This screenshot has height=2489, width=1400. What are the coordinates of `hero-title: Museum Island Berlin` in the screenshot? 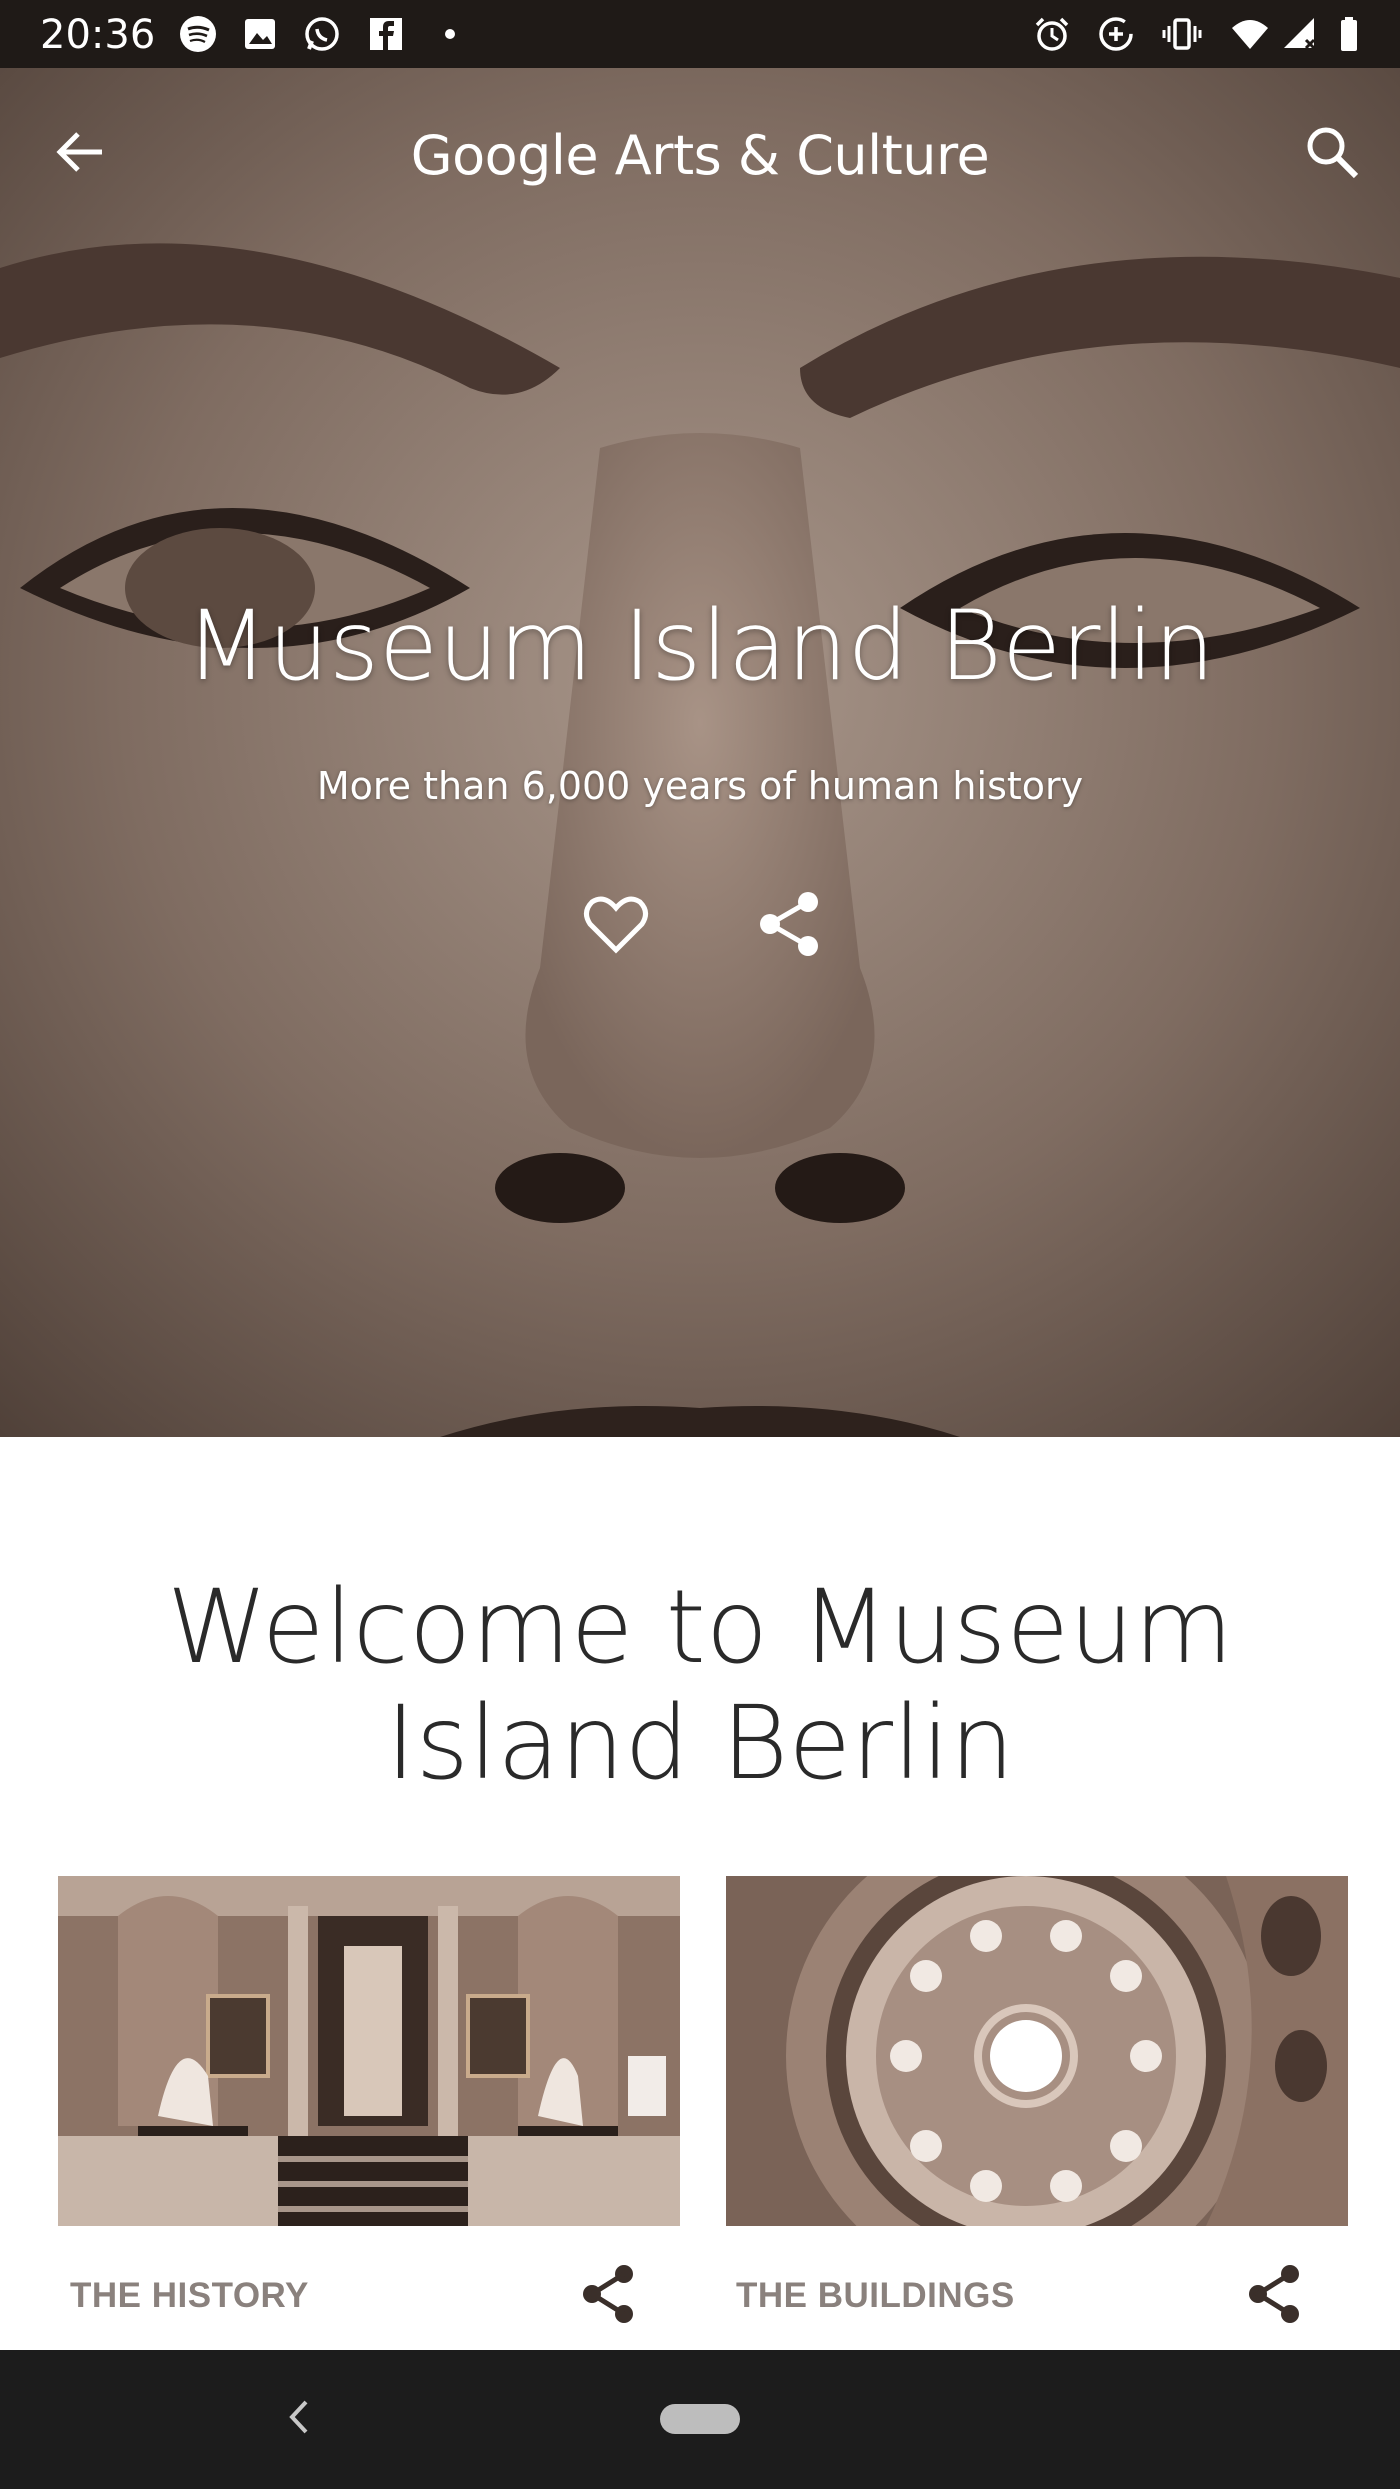 It's located at (700, 646).